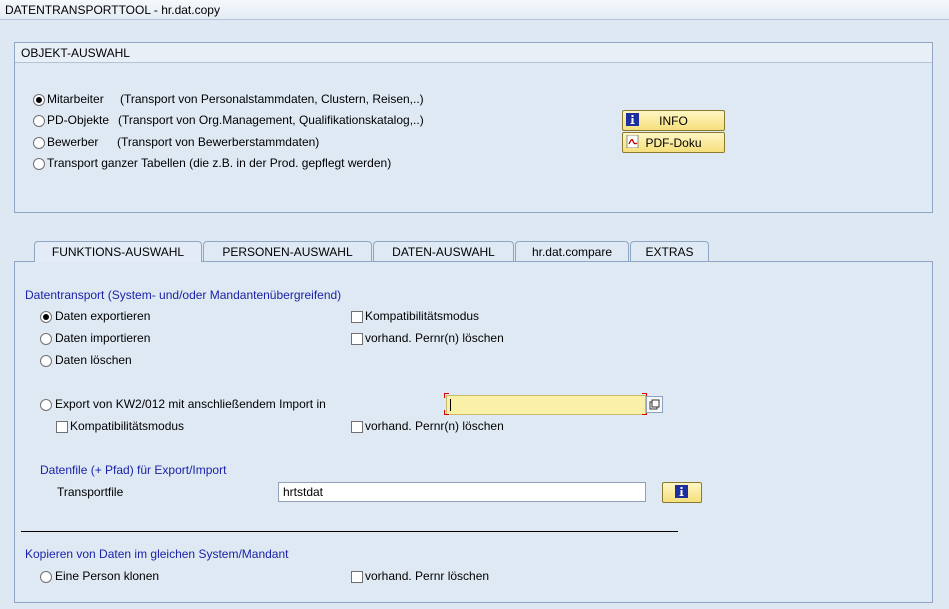 This screenshot has width=949, height=609. Describe the element at coordinates (39, 121) in the screenshot. I see `radio-pd-objekte` at that location.